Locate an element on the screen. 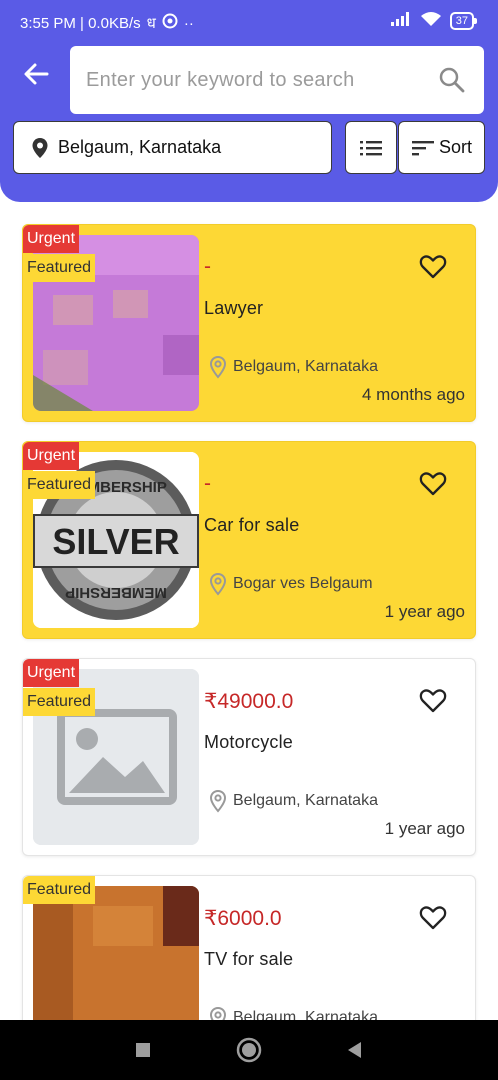 This screenshot has height=1080, width=498. search-input is located at coordinates (256, 80).